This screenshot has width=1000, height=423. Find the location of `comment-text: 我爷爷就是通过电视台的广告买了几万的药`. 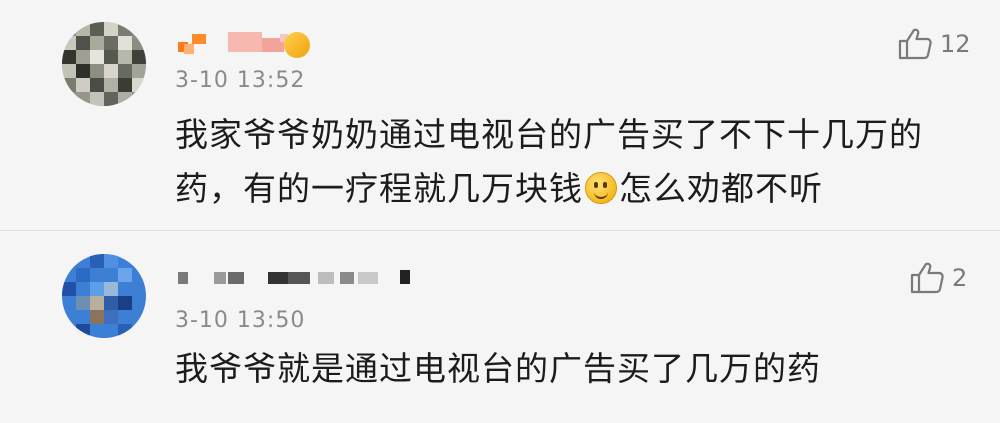

comment-text: 我爷爷就是通过电视台的广告买了几万的药 is located at coordinates (498, 368).